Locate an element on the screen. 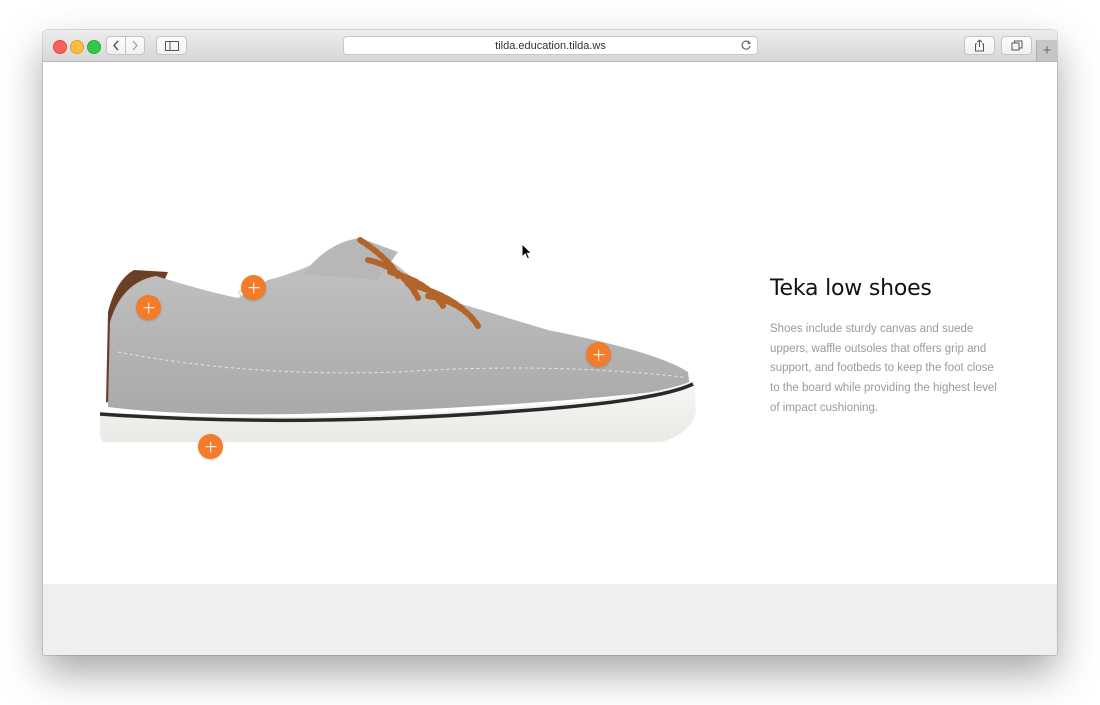 Image resolution: width=1100 pixels, height=705 pixels. hotspot-toe-upper is located at coordinates (598, 354).